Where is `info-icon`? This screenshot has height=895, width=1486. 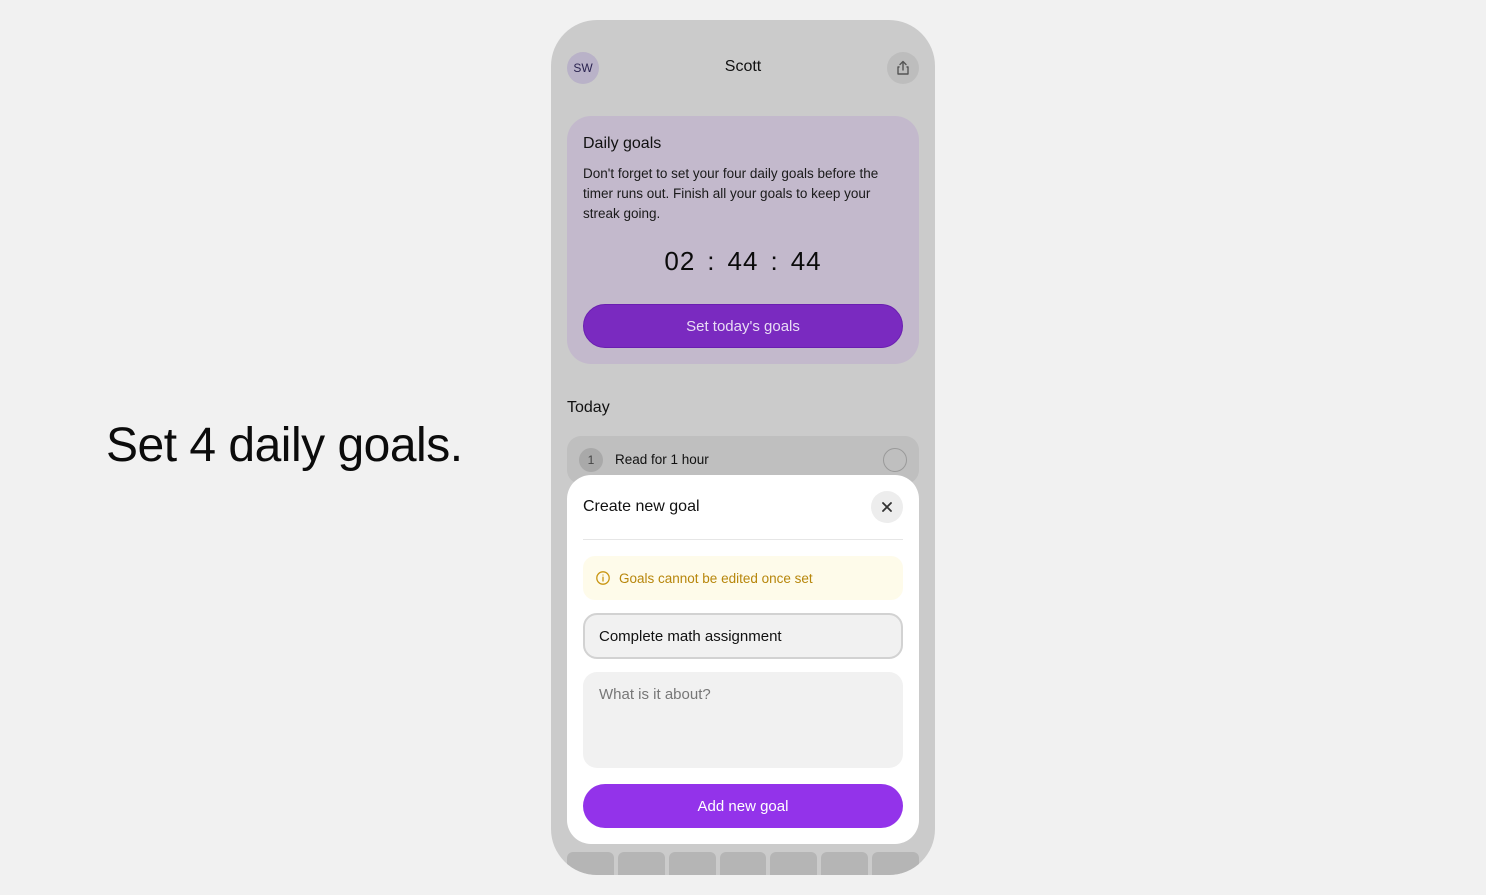
info-icon is located at coordinates (603, 578).